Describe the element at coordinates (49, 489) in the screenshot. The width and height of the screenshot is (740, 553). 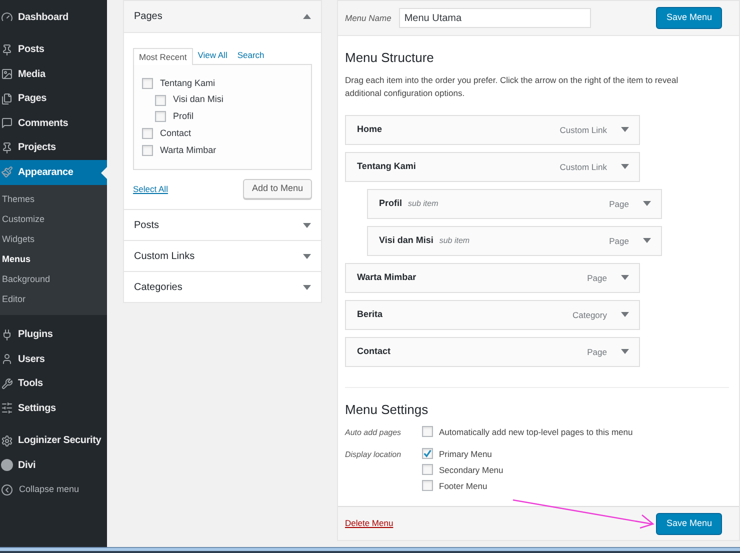
I see `collapse-menu-link: Collapse menu` at that location.